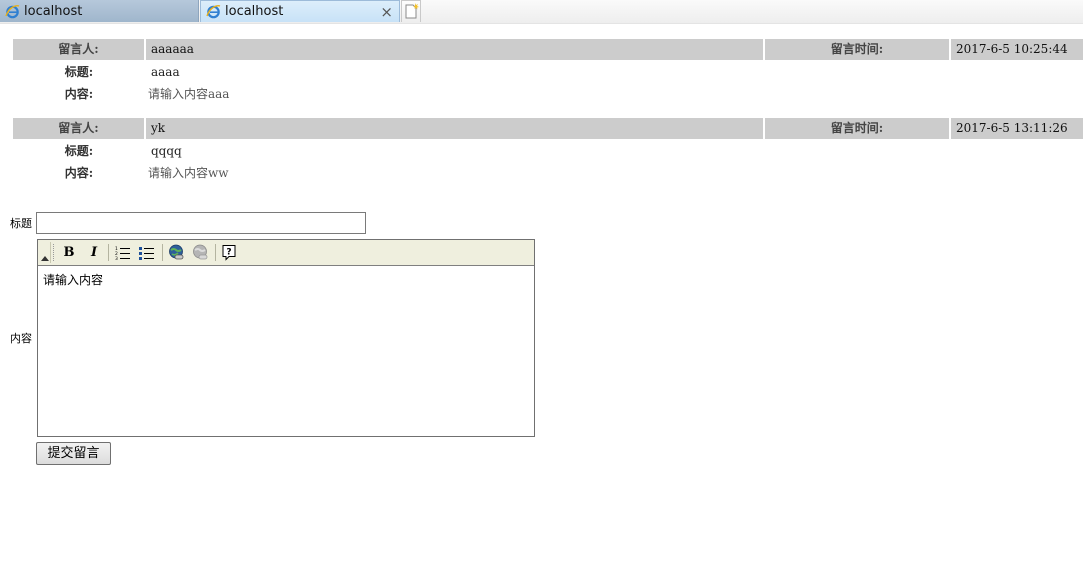 This screenshot has width=1083, height=586. I want to click on new-tab-icon, so click(412, 11).